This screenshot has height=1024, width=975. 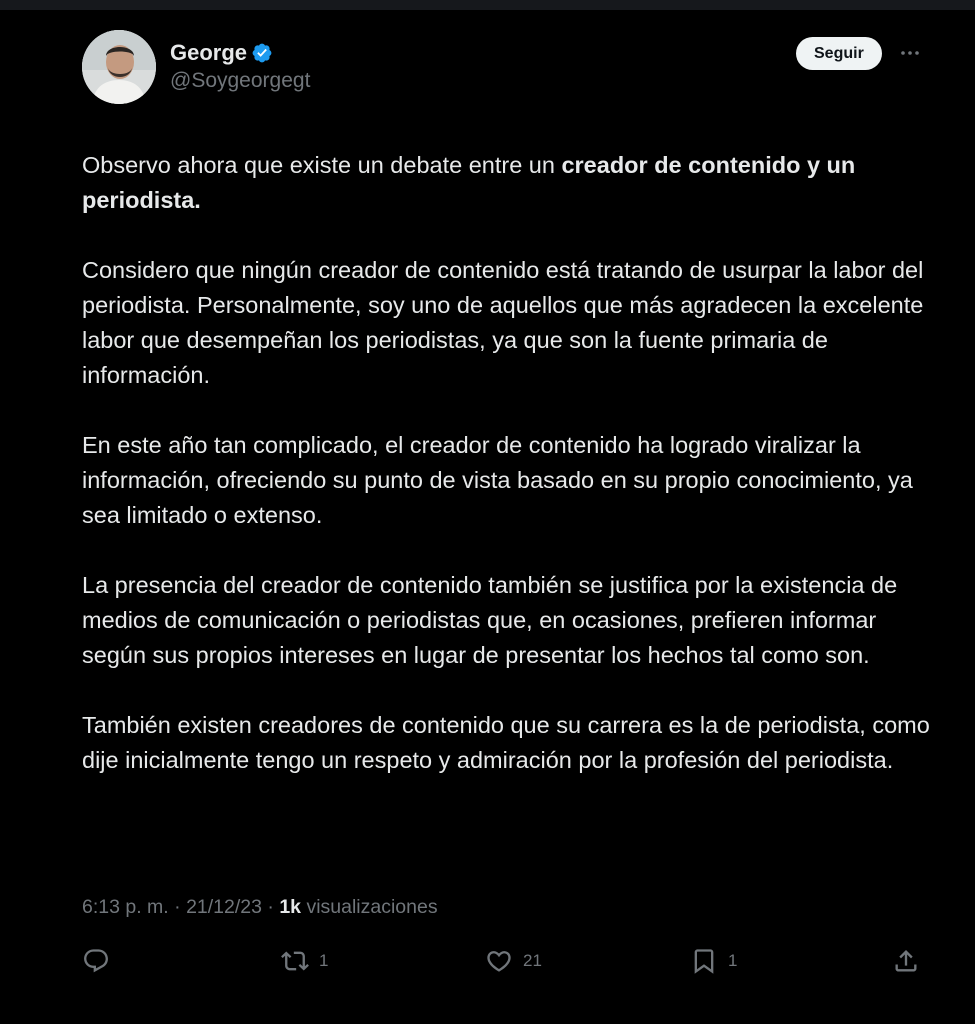 I want to click on like-button: 21, so click(x=513, y=961).